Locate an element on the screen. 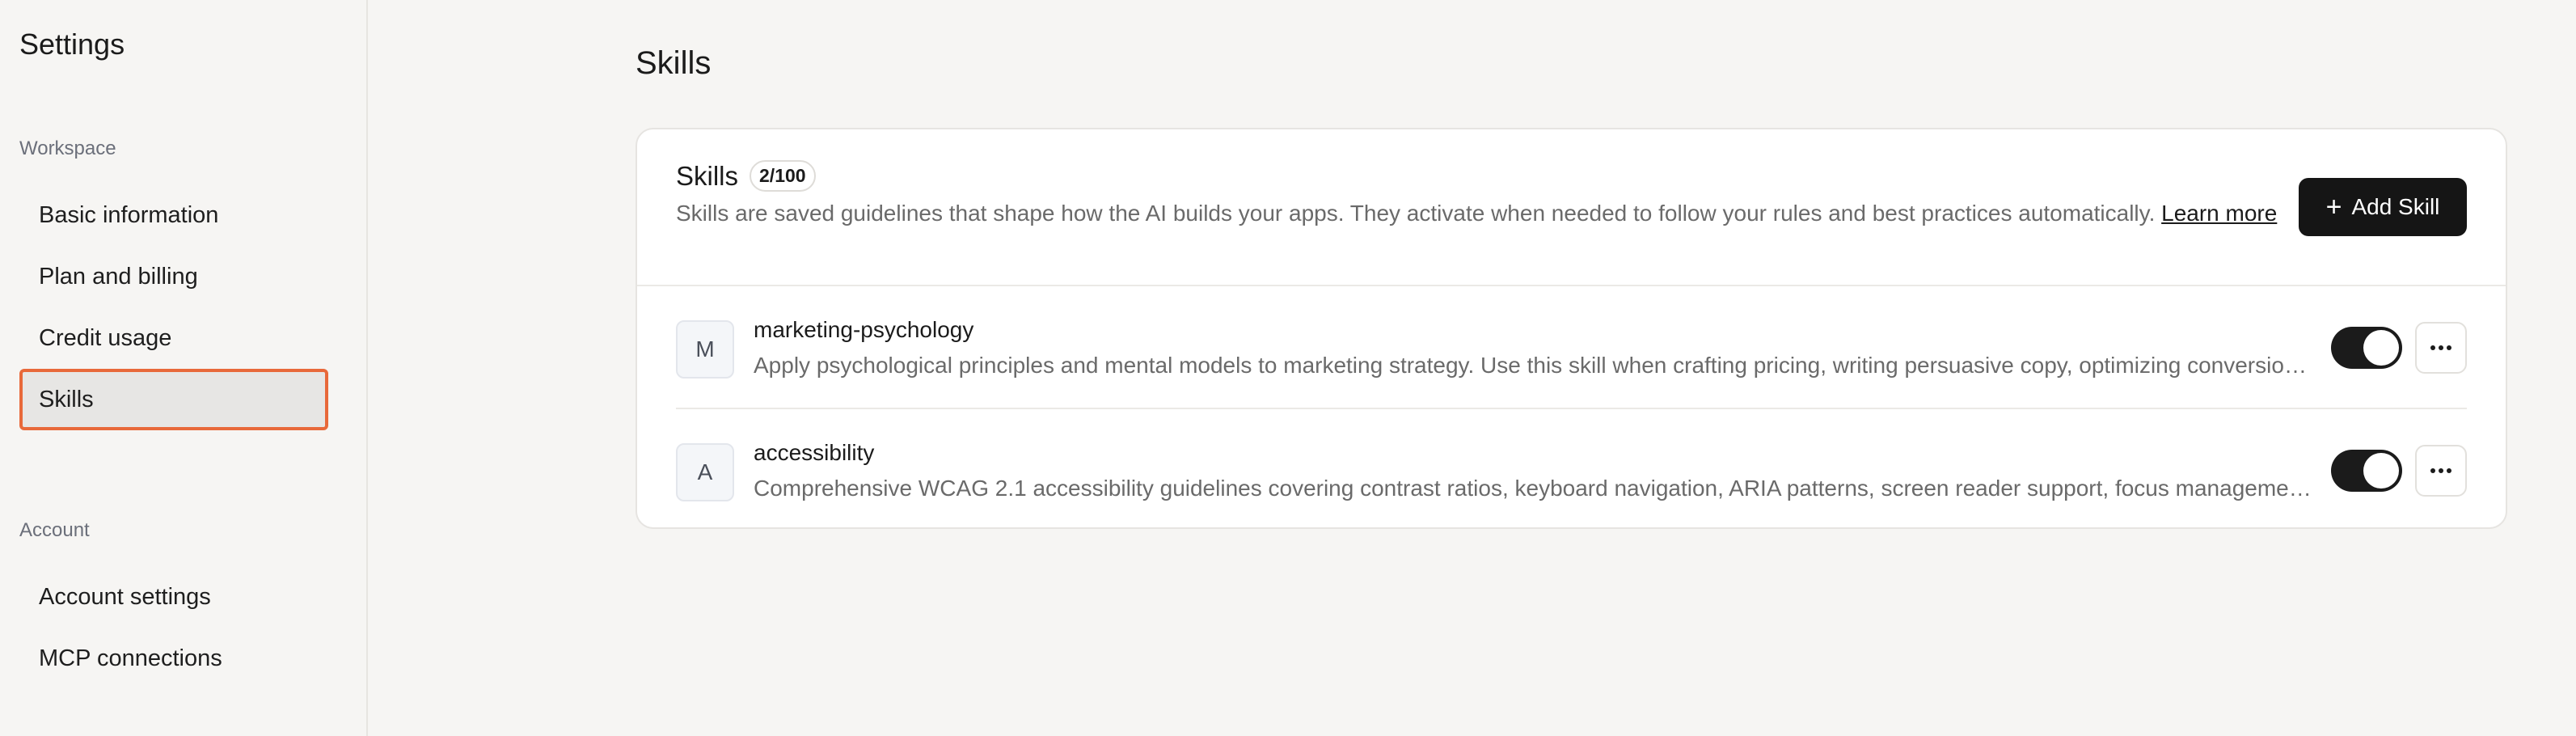 Image resolution: width=2576 pixels, height=736 pixels. sidebar-item-basic-information: Basic information is located at coordinates (173, 215).